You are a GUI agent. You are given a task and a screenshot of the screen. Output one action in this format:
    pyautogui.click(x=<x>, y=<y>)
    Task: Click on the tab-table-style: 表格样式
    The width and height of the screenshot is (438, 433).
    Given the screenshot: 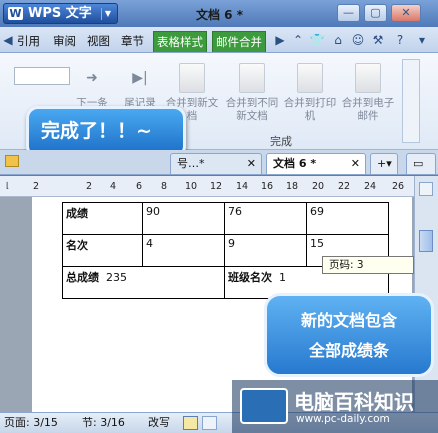 What is the action you would take?
    pyautogui.click(x=180, y=41)
    